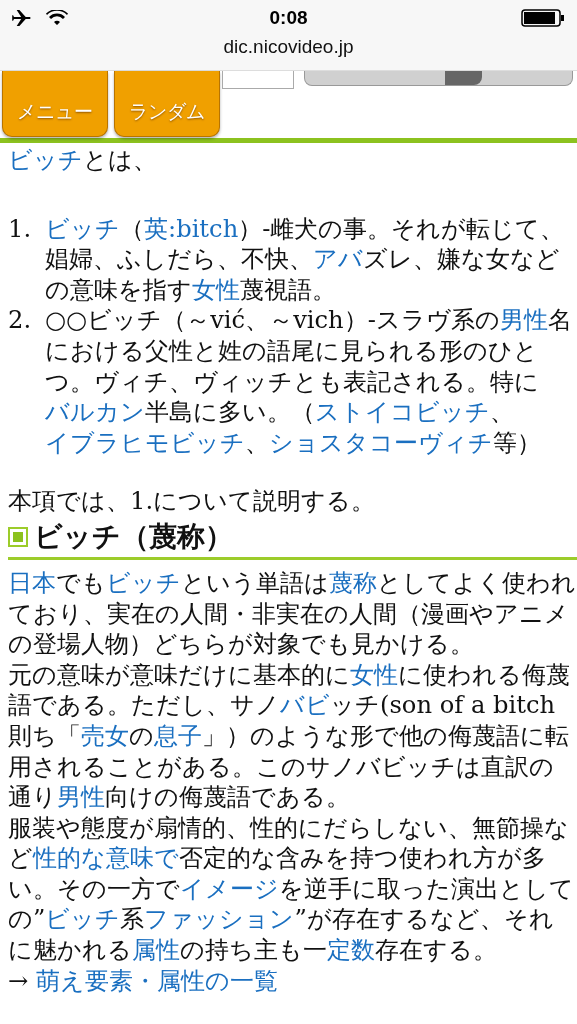  I want to click on meaning-text: ビッチ（英:bitch）-雌犬の事。それが転じて、娼婦、ふしだら、不快、アバズレ、嫌な女などの意味を指す女性蔑視語。, so click(305, 259).